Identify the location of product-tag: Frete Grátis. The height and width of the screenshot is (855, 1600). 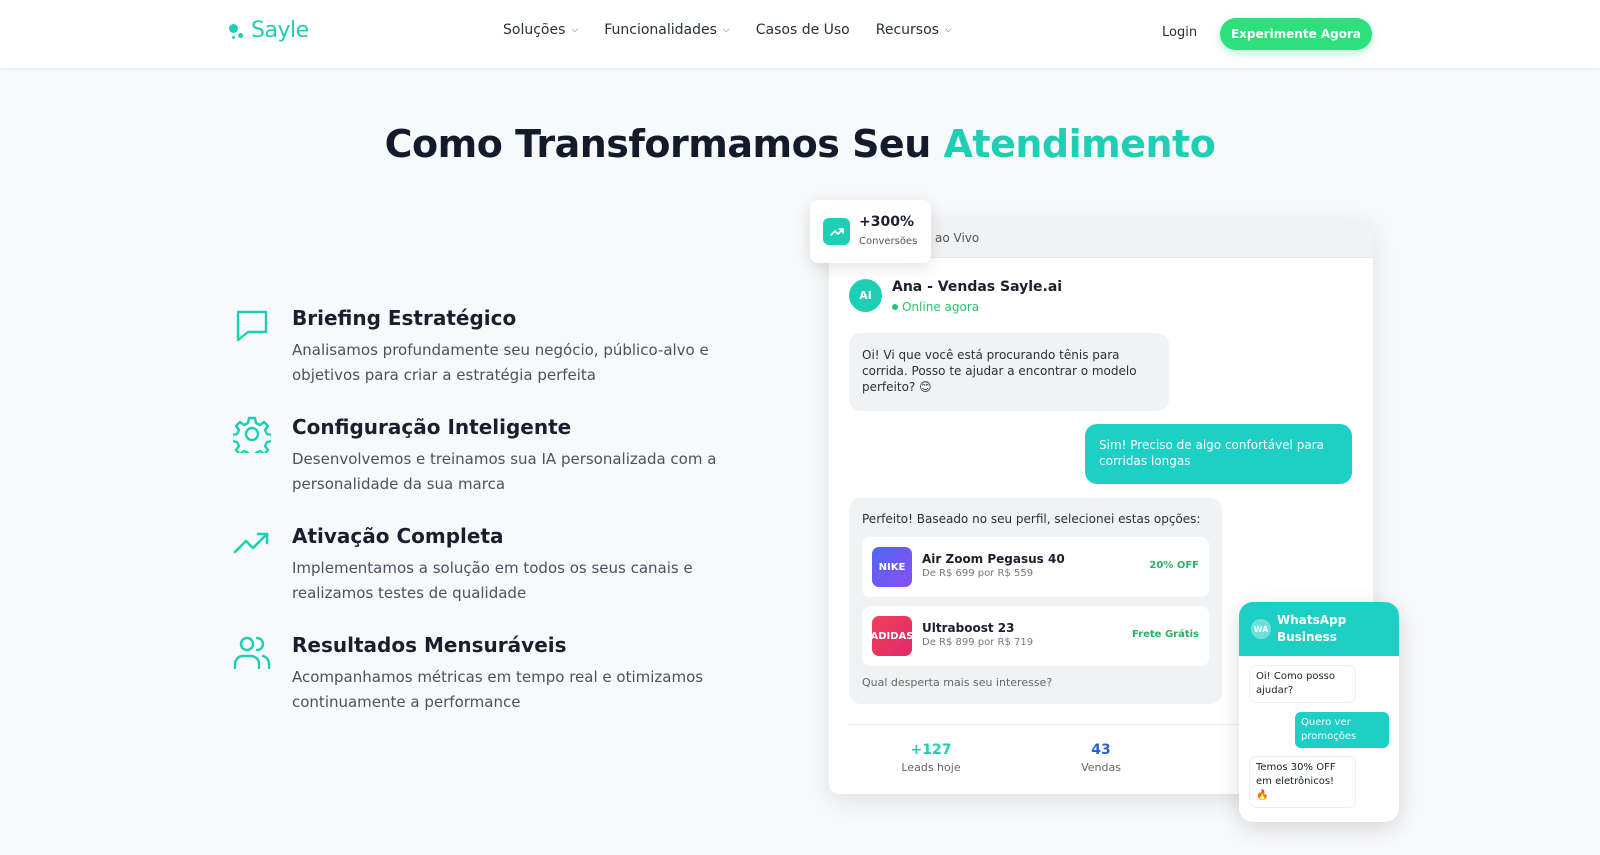
(1165, 634).